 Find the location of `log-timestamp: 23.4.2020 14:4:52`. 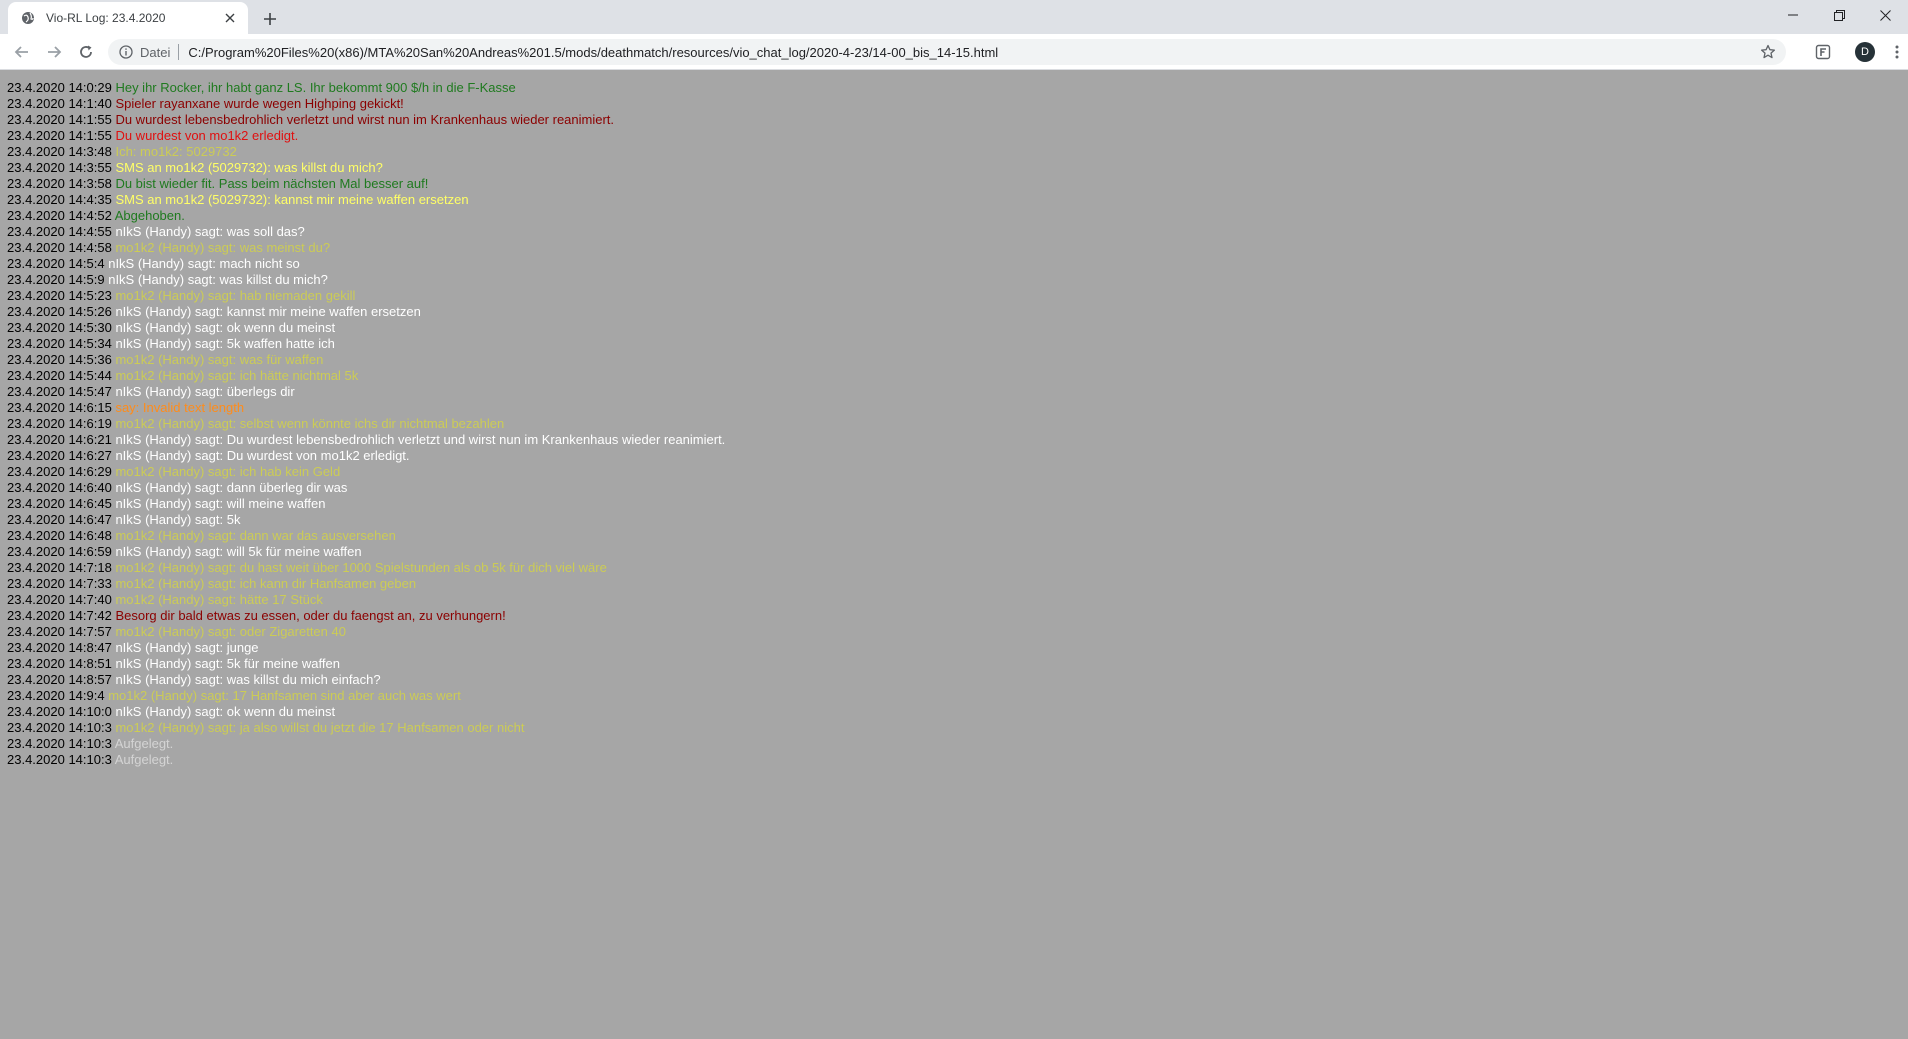

log-timestamp: 23.4.2020 14:4:52 is located at coordinates (59, 215).